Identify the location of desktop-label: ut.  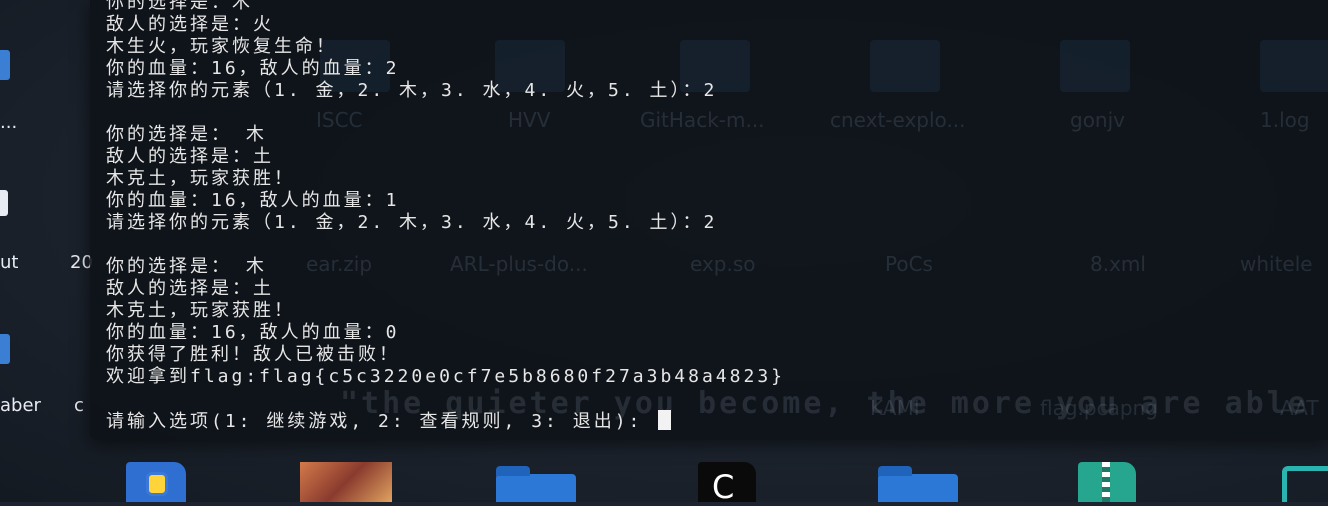
(9, 262).